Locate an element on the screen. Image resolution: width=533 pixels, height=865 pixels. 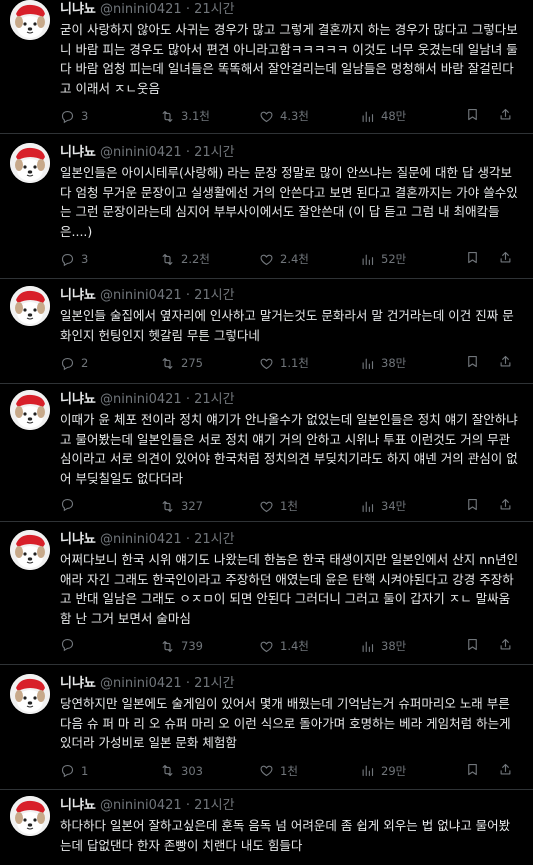
repost-button: 739 is located at coordinates (181, 646).